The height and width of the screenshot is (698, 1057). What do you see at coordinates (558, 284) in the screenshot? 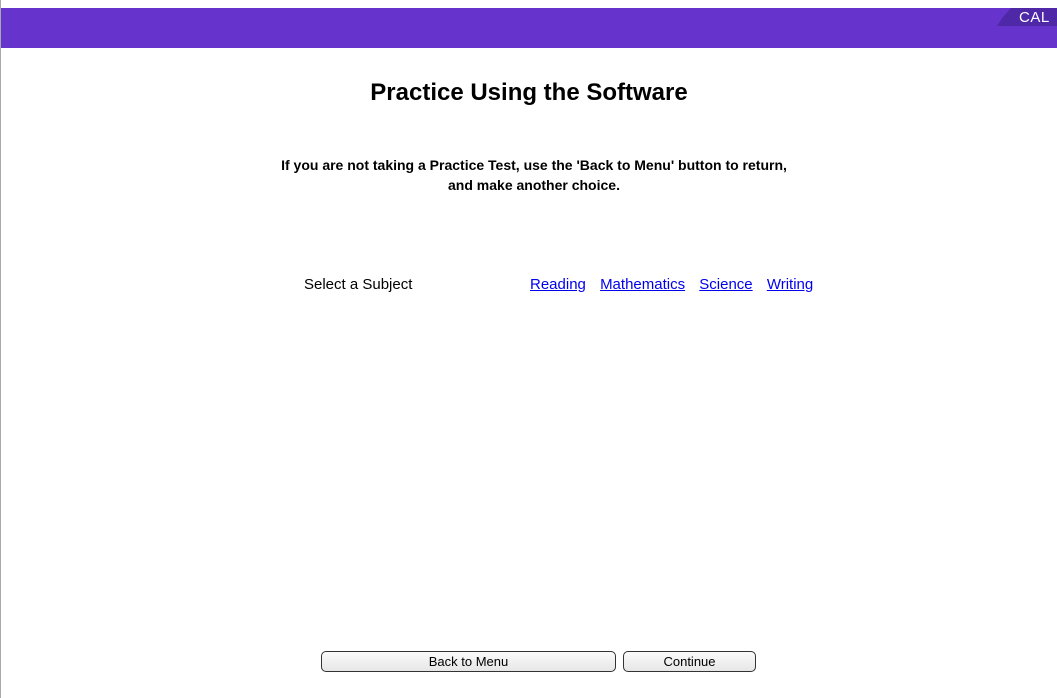
I see `subject-link-reading: Reading` at bounding box center [558, 284].